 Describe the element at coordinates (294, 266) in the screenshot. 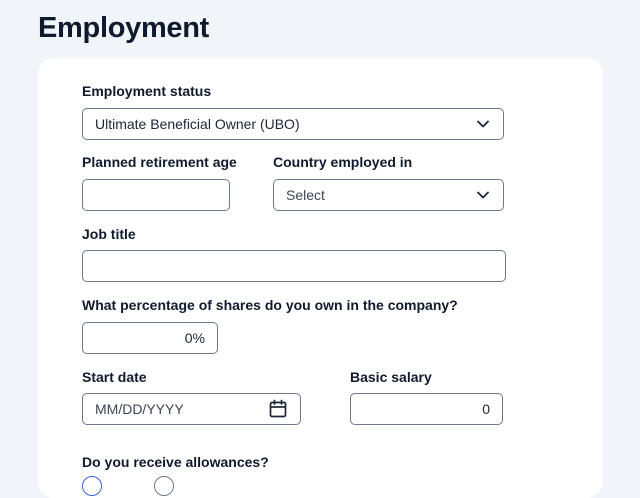

I see `job-title-input` at that location.